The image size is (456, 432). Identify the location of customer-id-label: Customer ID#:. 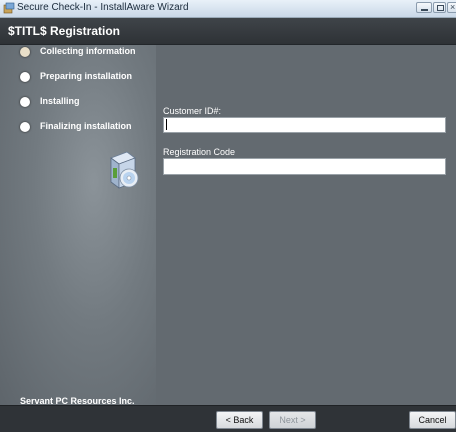
(192, 111).